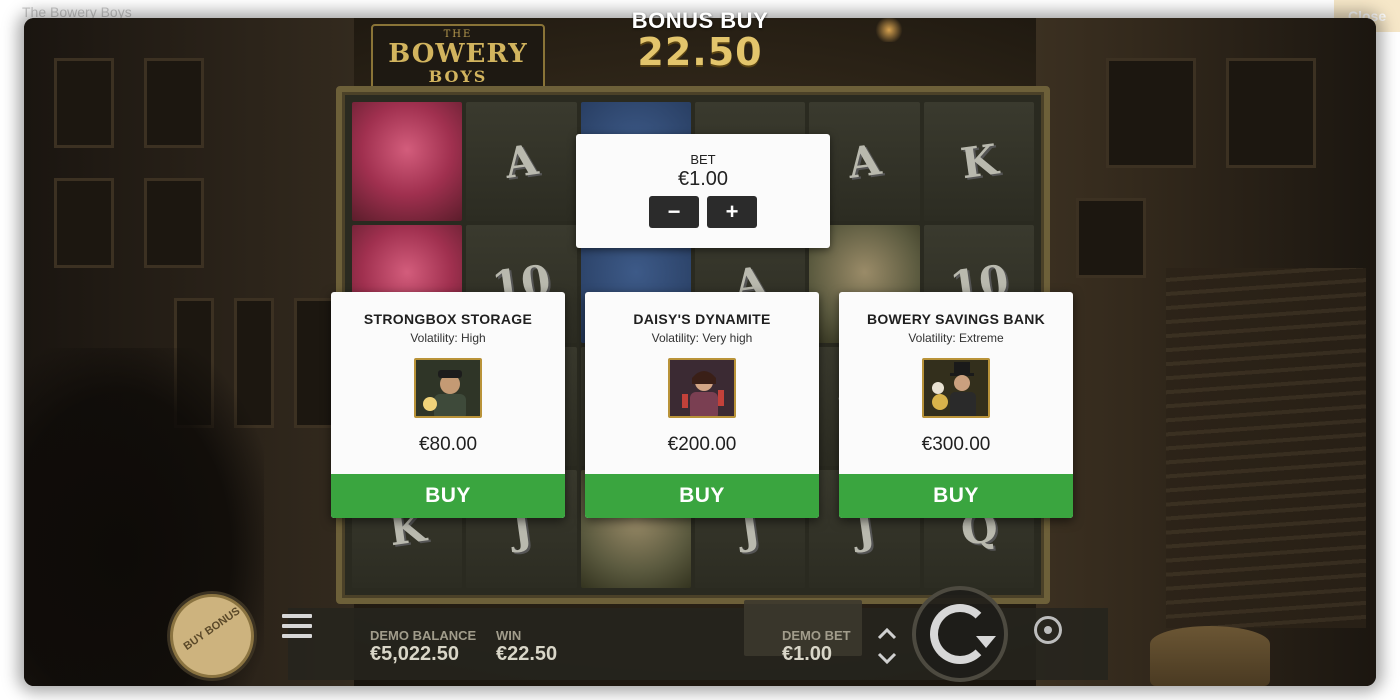 The width and height of the screenshot is (1400, 700). I want to click on bet-selector-card: BET €1.00 − +, so click(703, 191).